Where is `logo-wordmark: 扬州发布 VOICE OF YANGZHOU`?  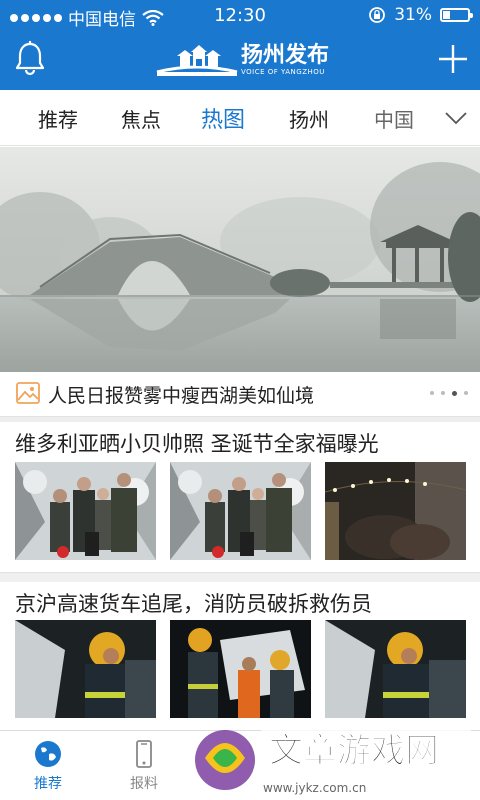
logo-wordmark: 扬州发布 VOICE OF YANGZHOU is located at coordinates (285, 60).